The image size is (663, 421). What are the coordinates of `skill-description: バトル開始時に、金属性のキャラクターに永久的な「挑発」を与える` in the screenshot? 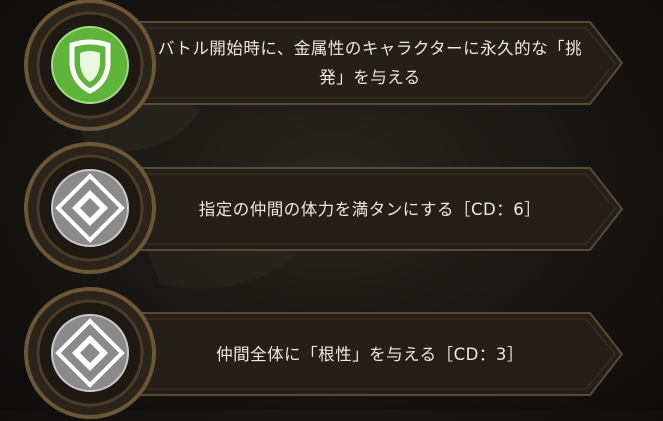 It's located at (370, 63).